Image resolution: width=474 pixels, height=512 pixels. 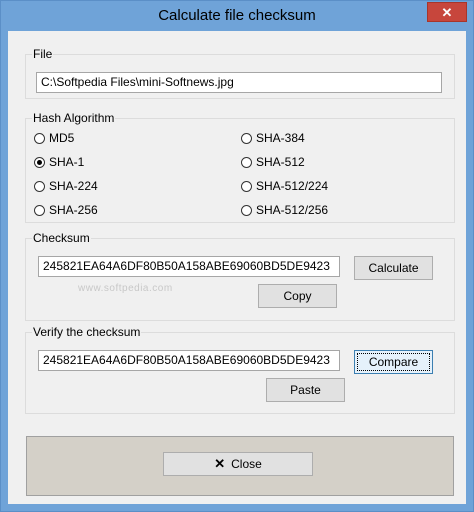 I want to click on window-close-icon: ✕, so click(x=447, y=12).